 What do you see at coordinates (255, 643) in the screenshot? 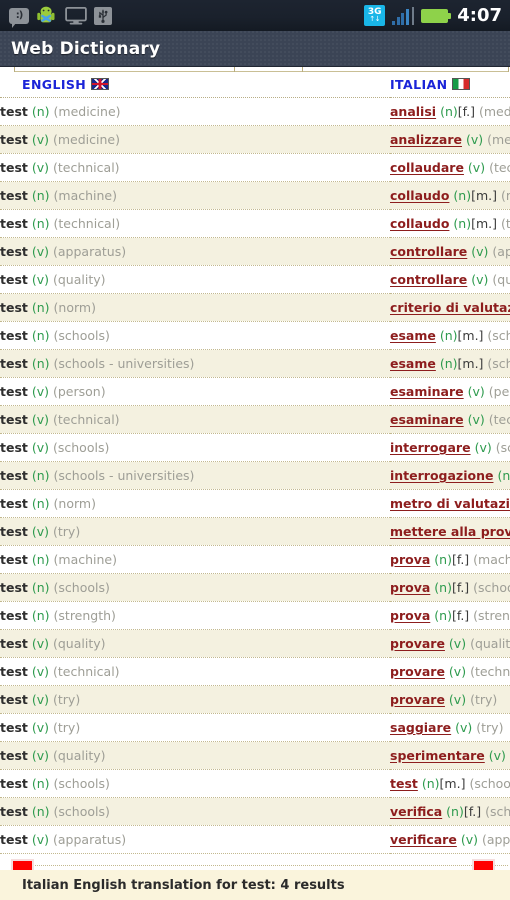
I see `table-row: test (v) (quality)provare (v) (quality)` at bounding box center [255, 643].